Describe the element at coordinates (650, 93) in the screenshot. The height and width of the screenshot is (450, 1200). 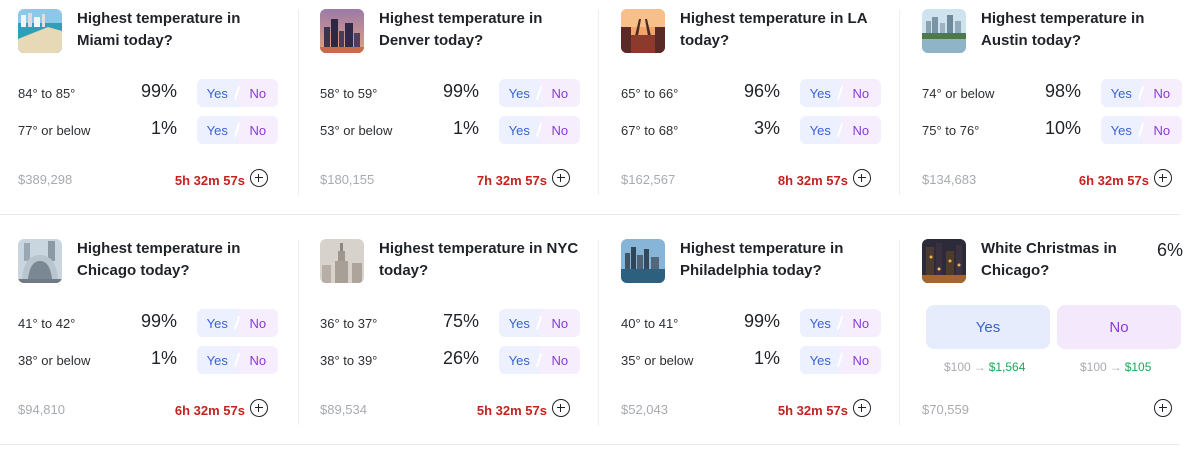
I see `outcome-label: 65° to 66°` at that location.